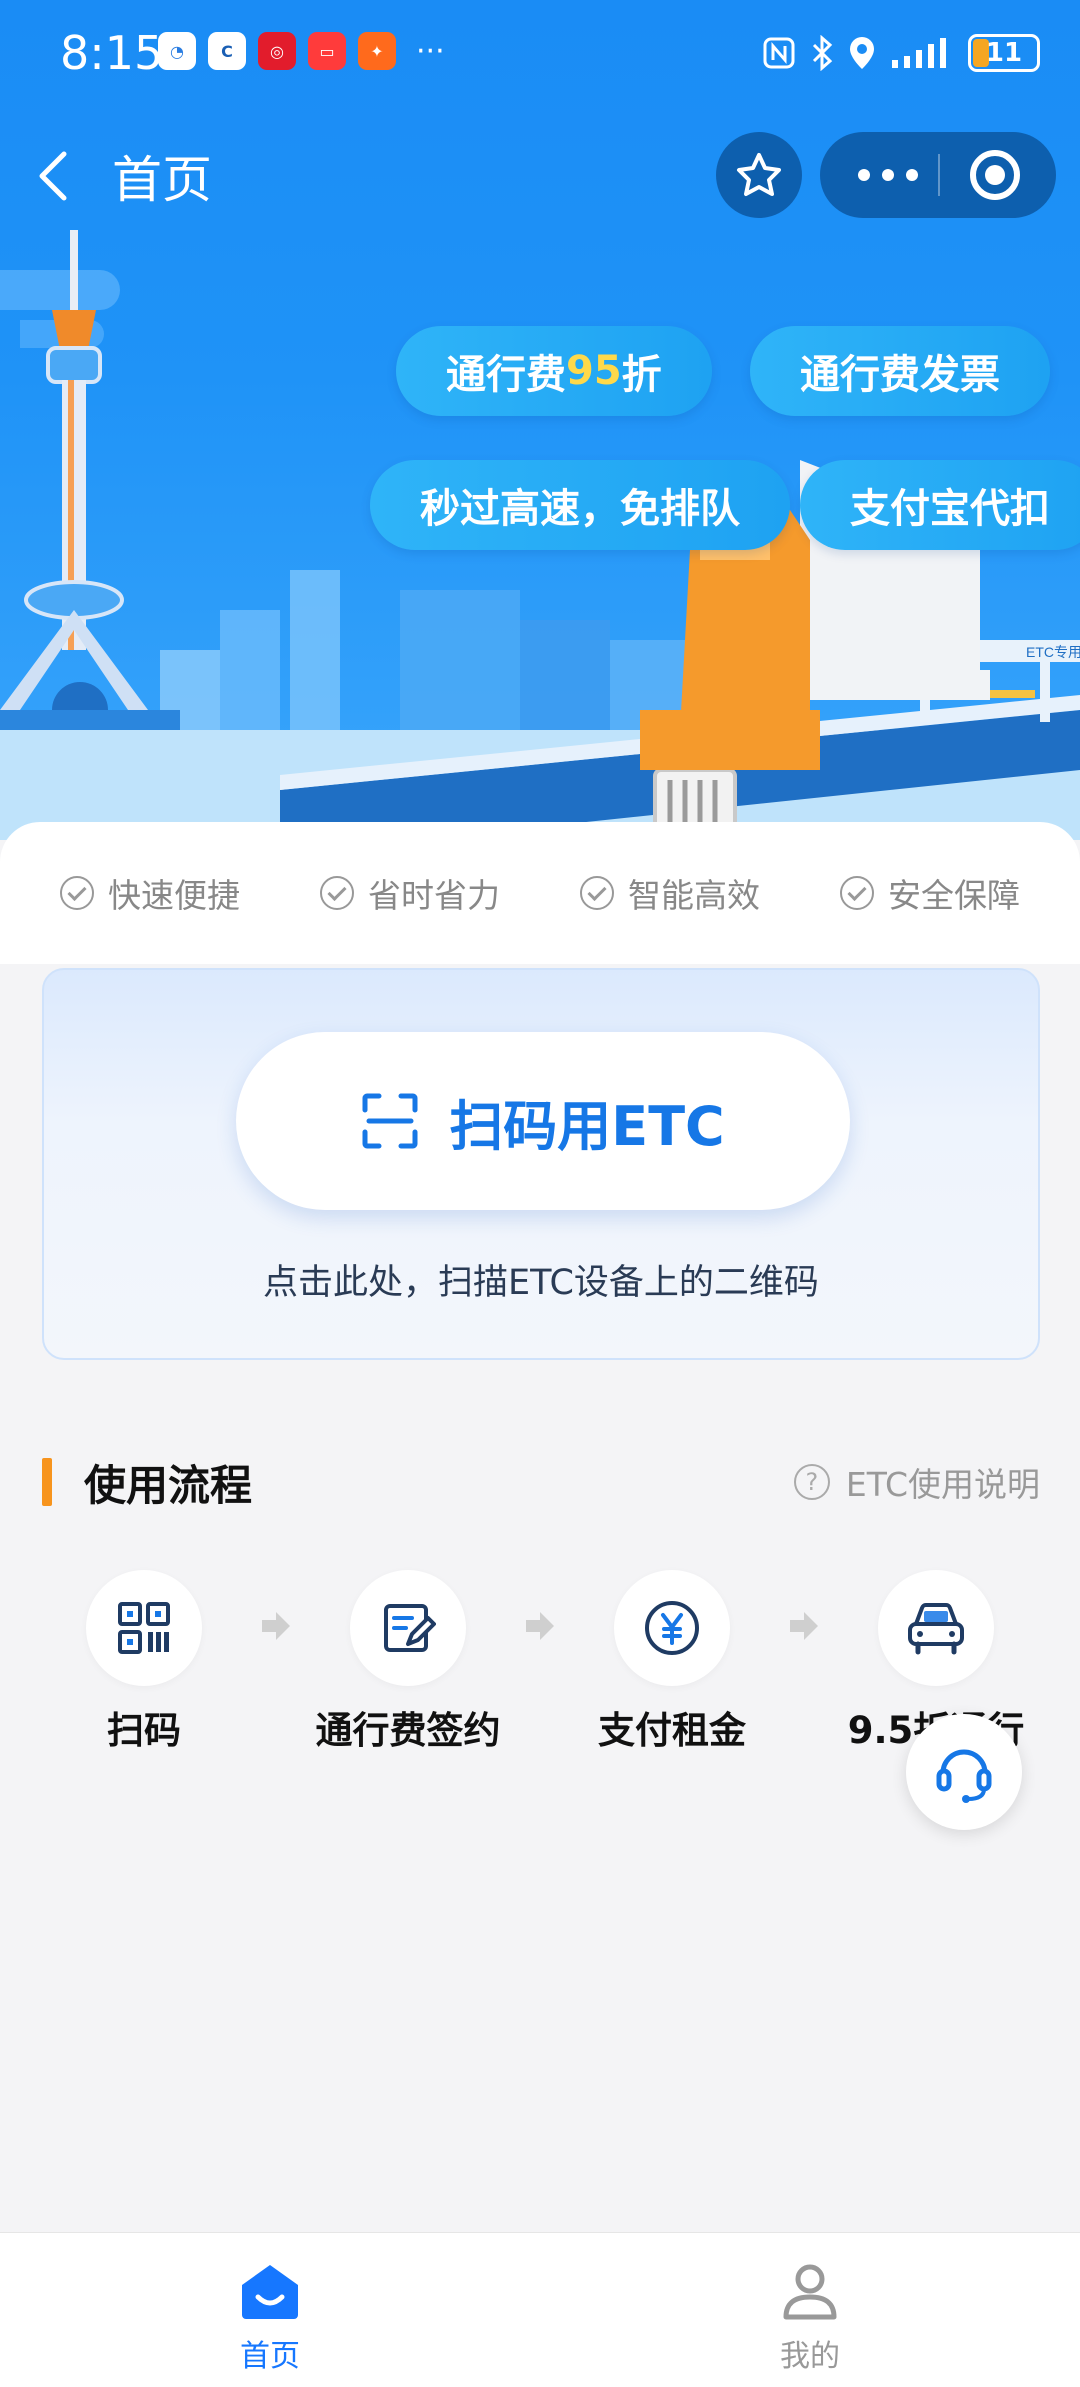  What do you see at coordinates (587, 1126) in the screenshot?
I see `scan-button-label: 扫码用ETC` at bounding box center [587, 1126].